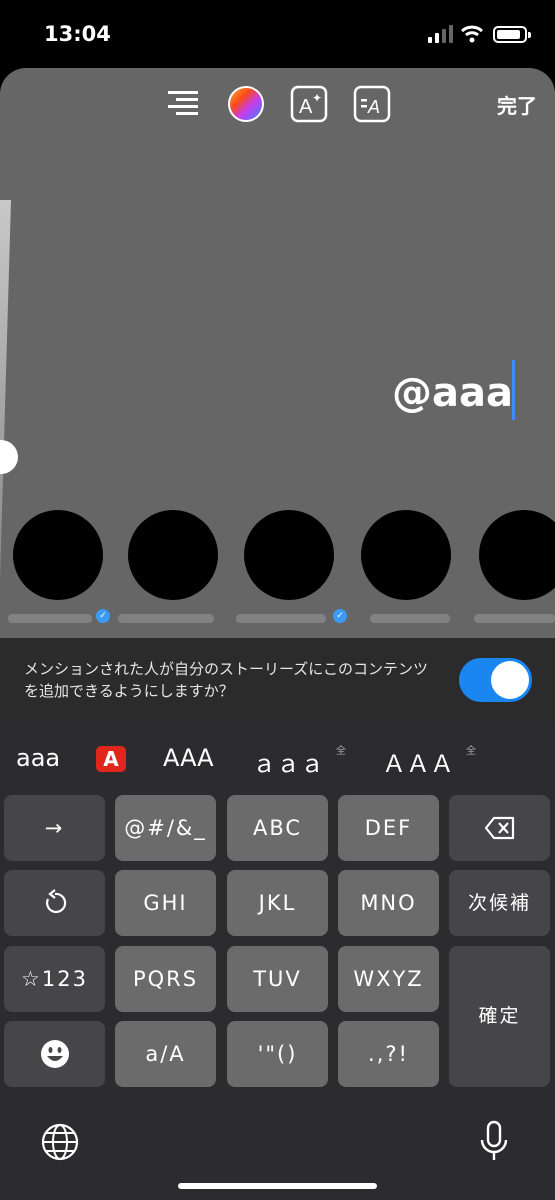 Image resolution: width=555 pixels, height=1200 pixels. Describe the element at coordinates (54, 828) in the screenshot. I see `cursor-right-key: →` at that location.